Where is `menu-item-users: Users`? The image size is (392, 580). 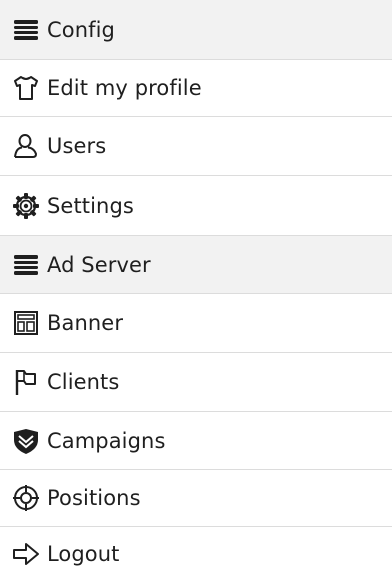 menu-item-users: Users is located at coordinates (196, 146).